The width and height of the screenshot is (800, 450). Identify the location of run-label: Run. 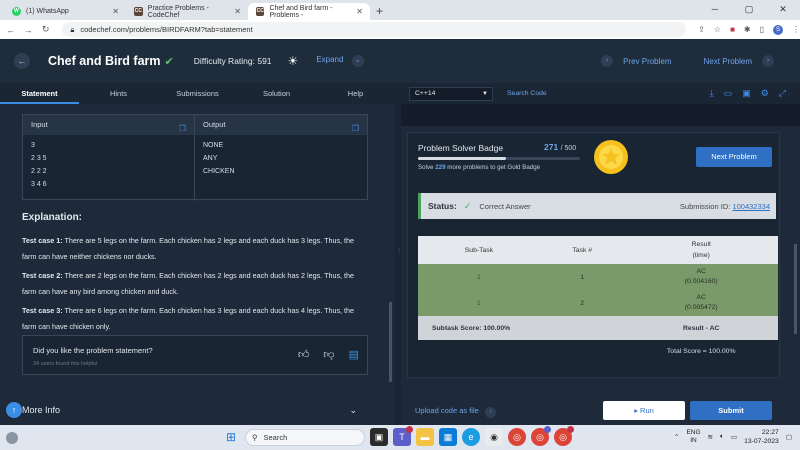
(647, 410).